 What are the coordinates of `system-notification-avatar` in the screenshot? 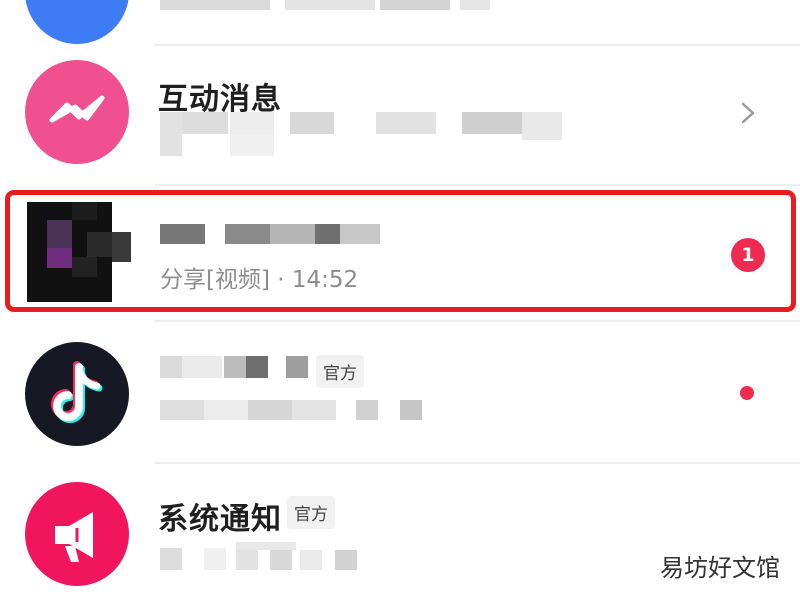 It's located at (77, 534).